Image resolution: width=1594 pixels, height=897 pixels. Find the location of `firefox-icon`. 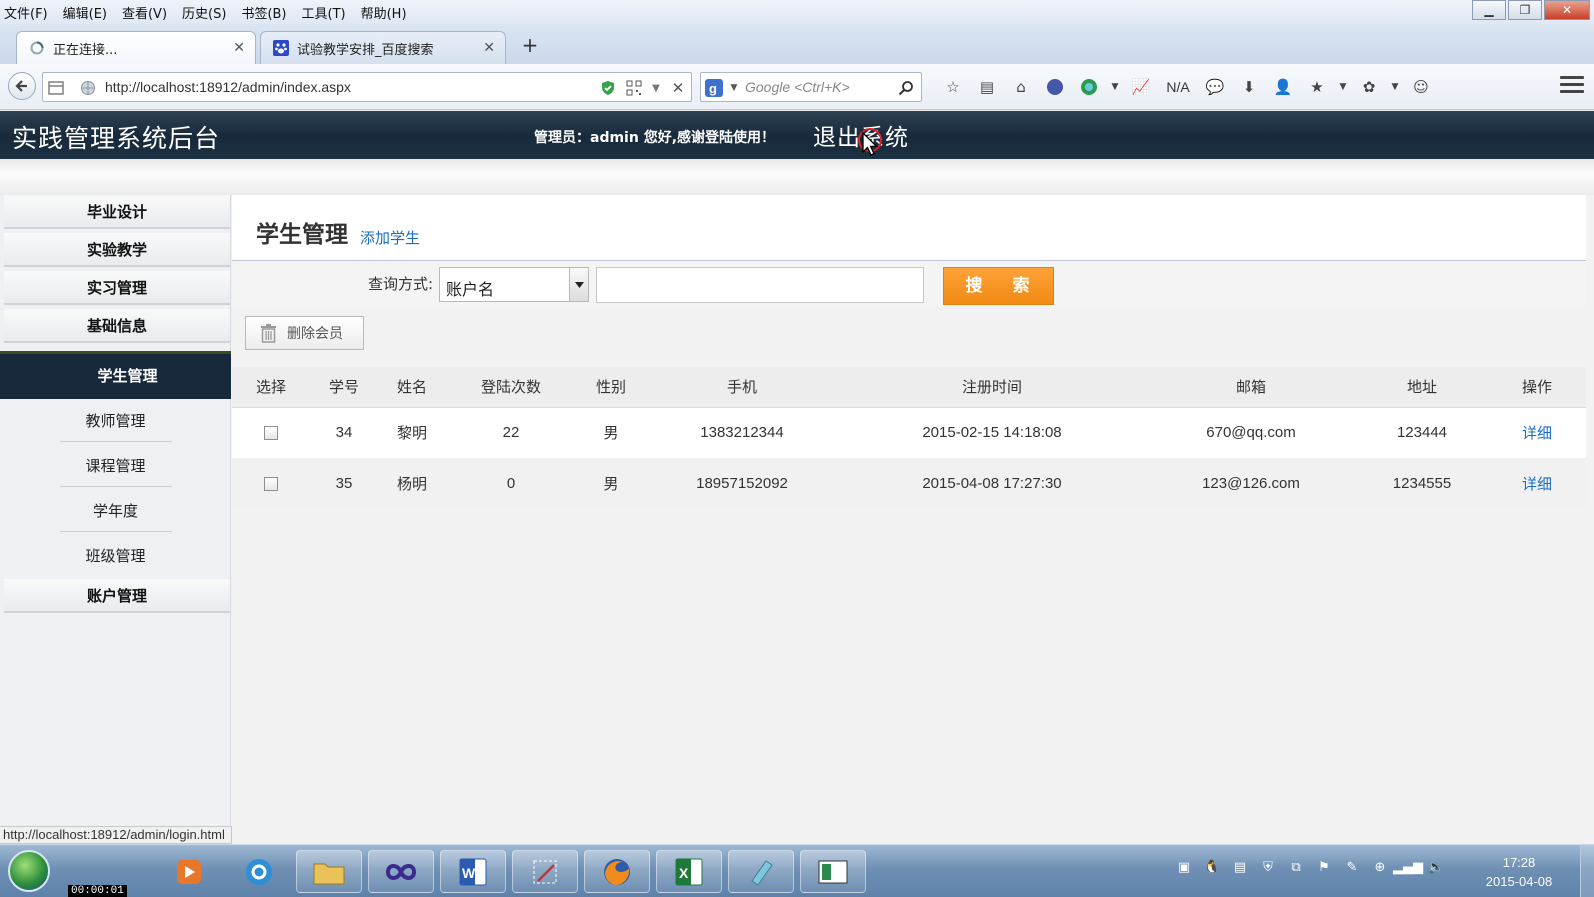

firefox-icon is located at coordinates (617, 871).